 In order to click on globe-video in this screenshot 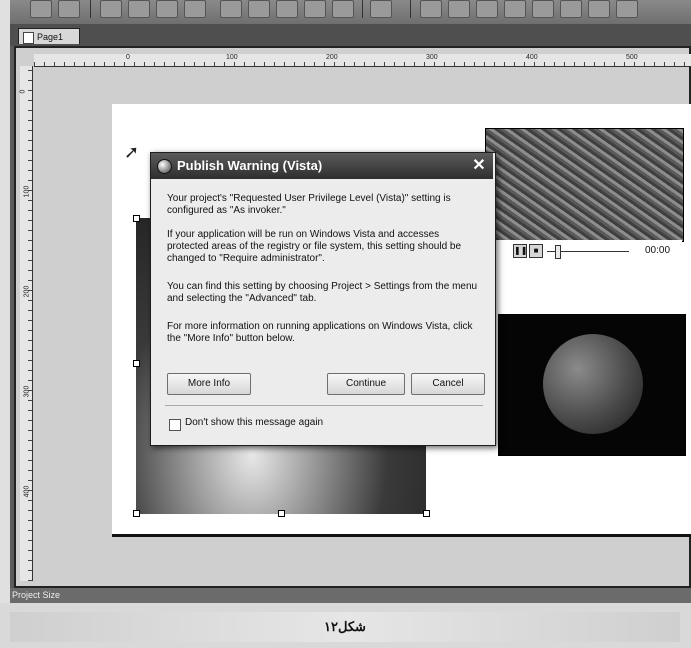, I will do `click(592, 385)`.